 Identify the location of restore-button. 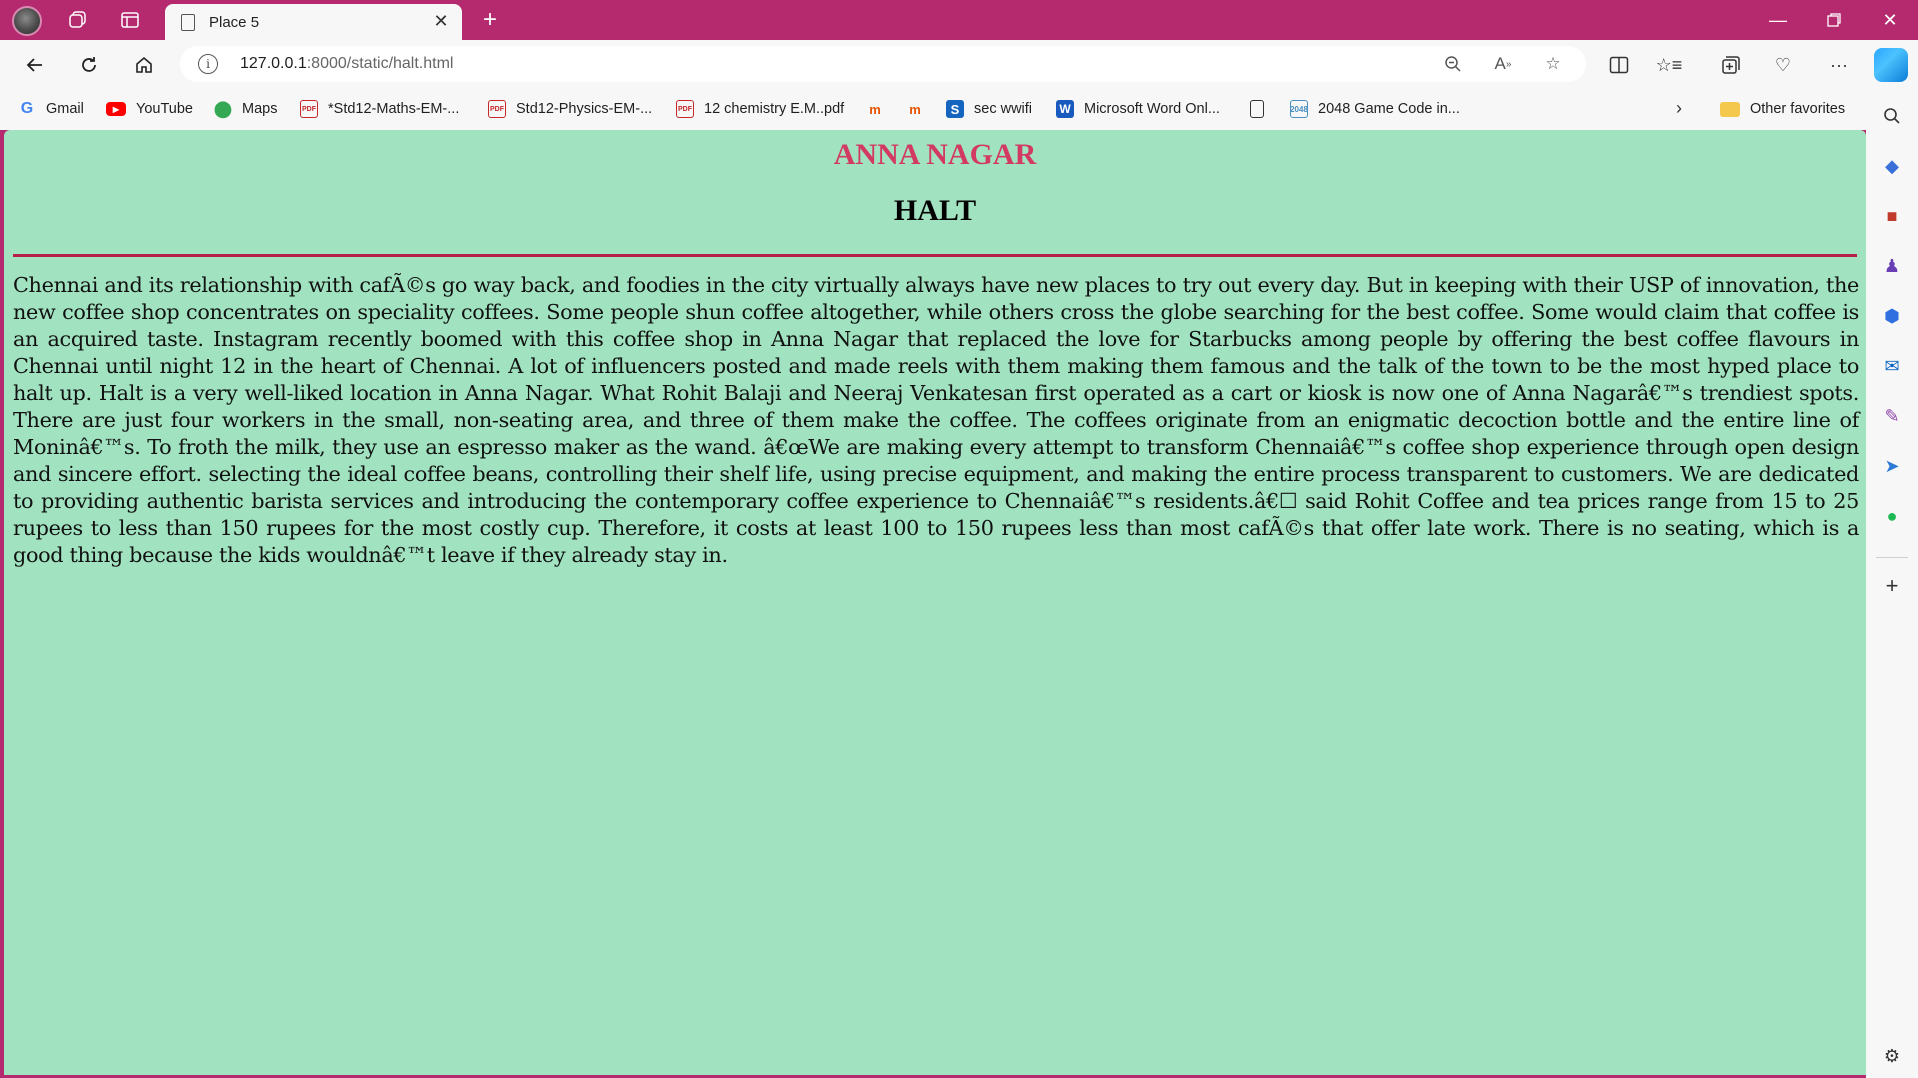
(1834, 20).